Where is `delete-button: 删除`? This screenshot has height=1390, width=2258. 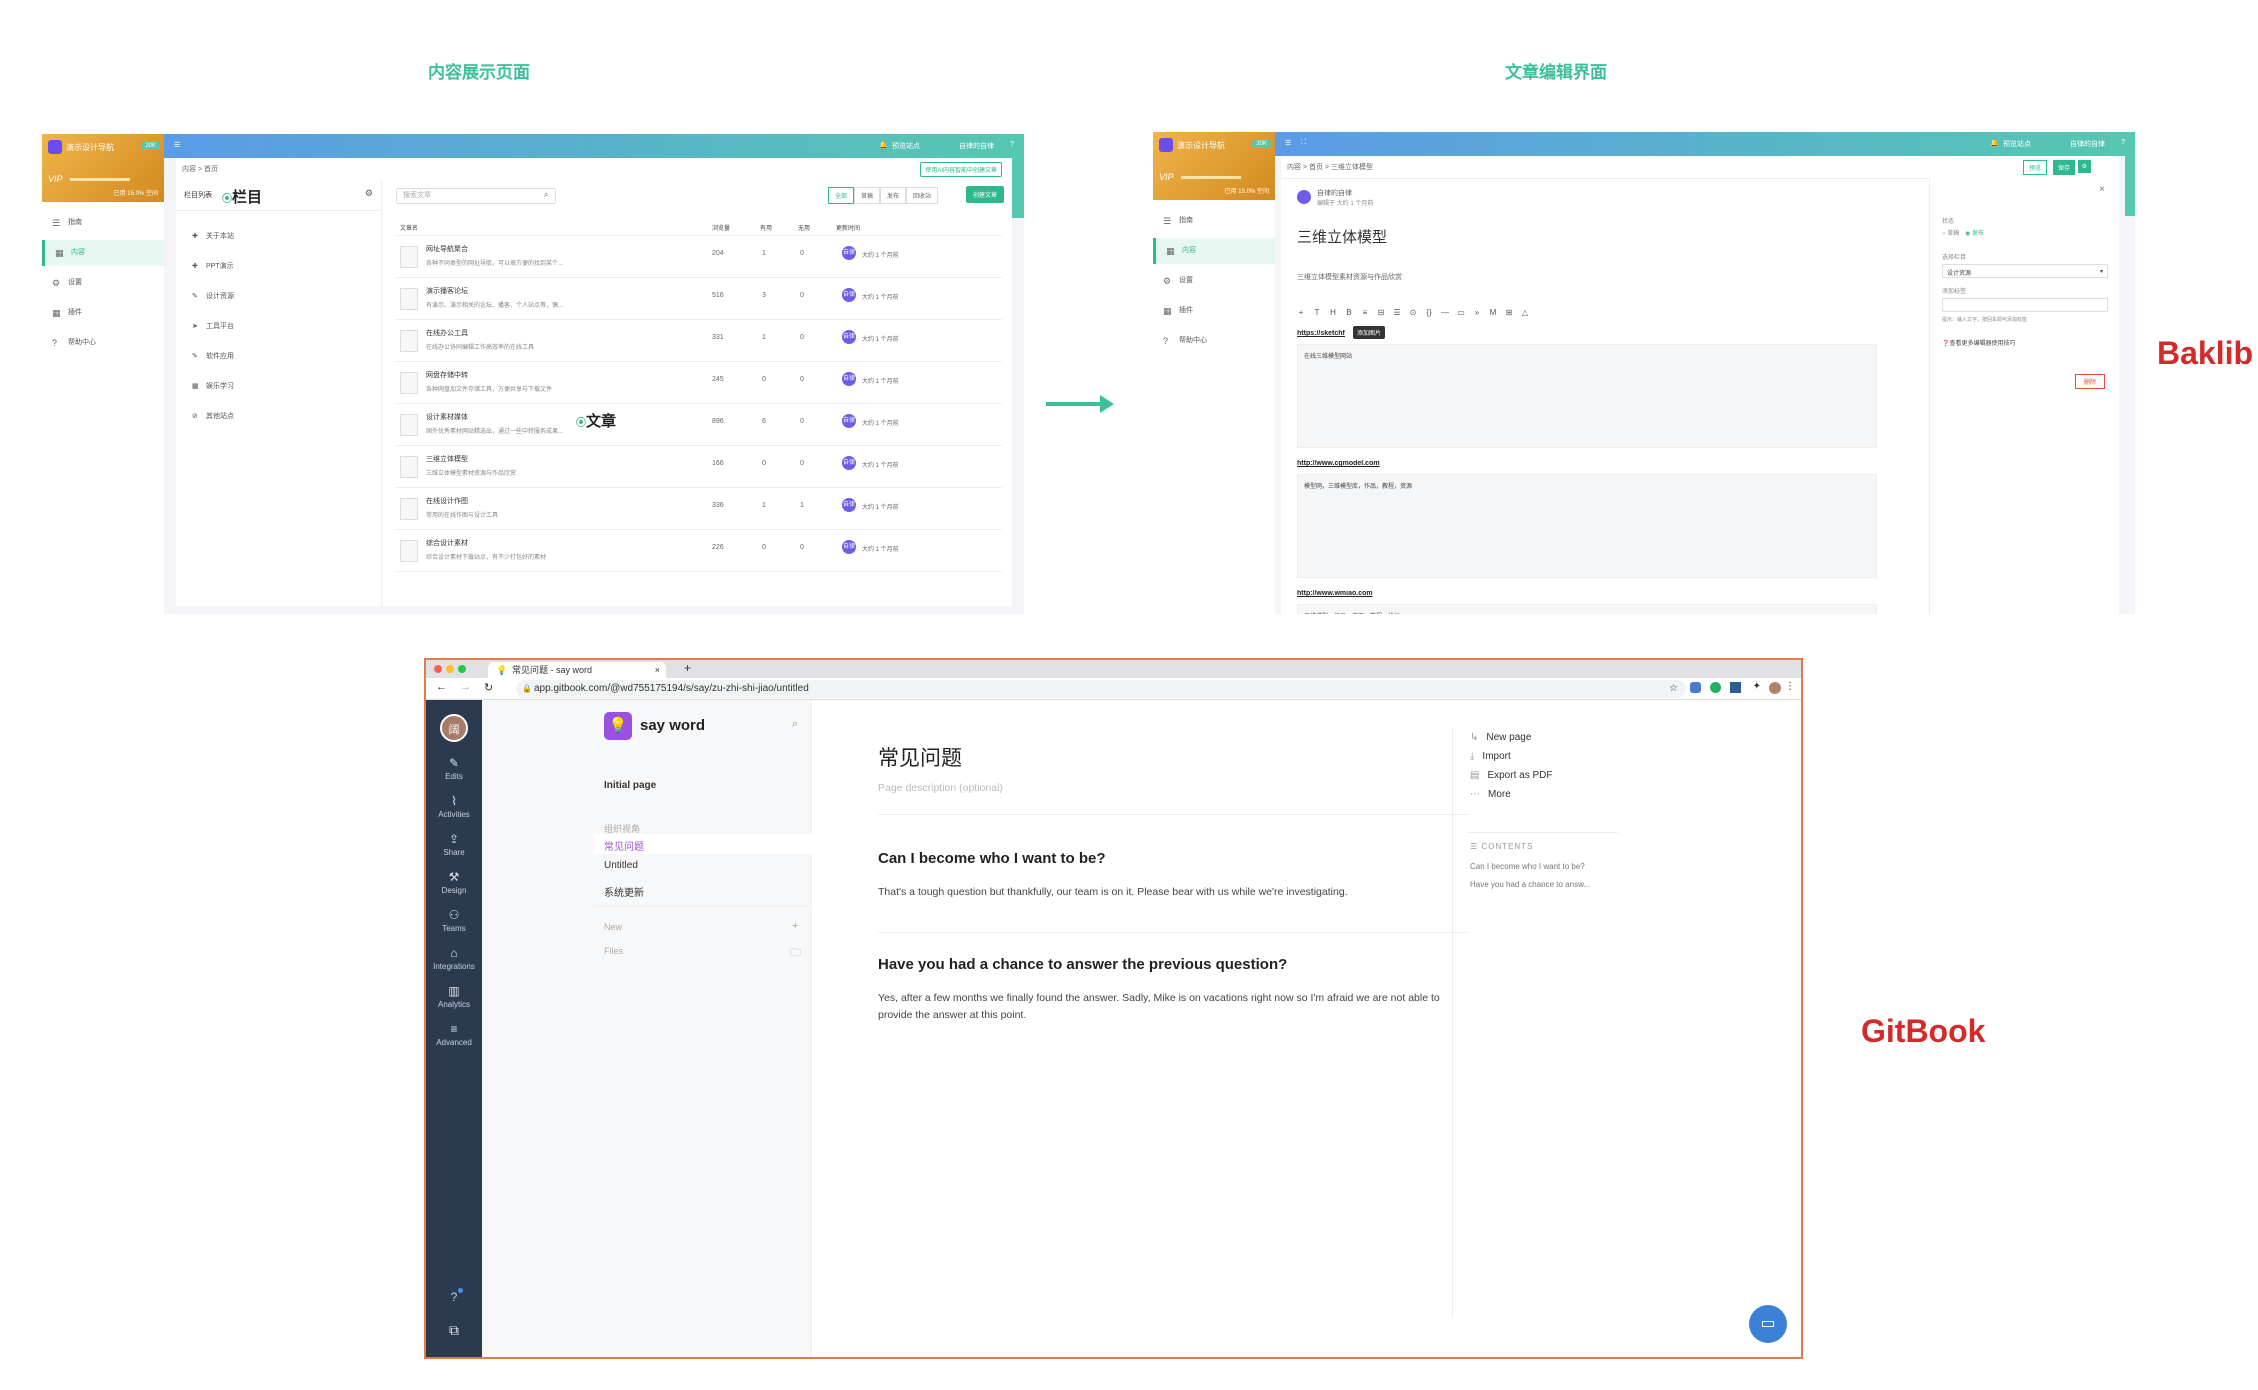
delete-button: 删除 is located at coordinates (2089, 381).